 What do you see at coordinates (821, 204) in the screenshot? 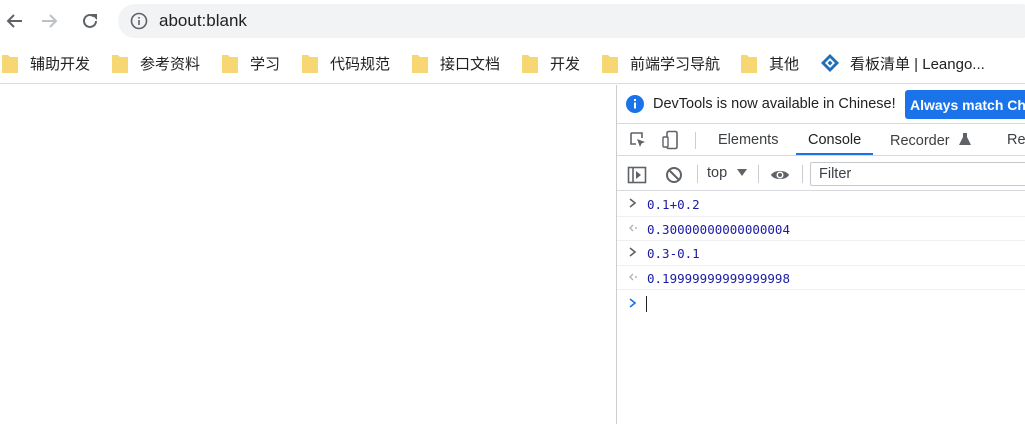
I see `console-input-line: 0.1+0.2` at bounding box center [821, 204].